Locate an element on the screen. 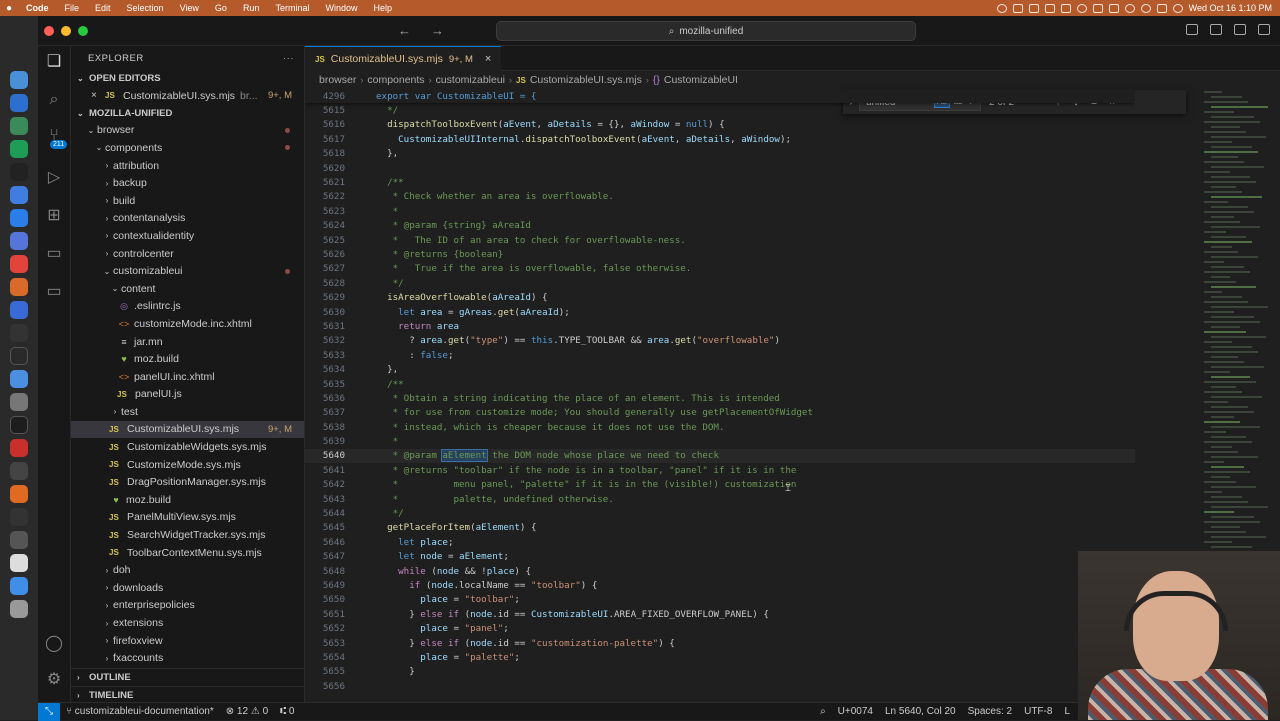 The image size is (1280, 721). calculator-icon is located at coordinates (19, 402).